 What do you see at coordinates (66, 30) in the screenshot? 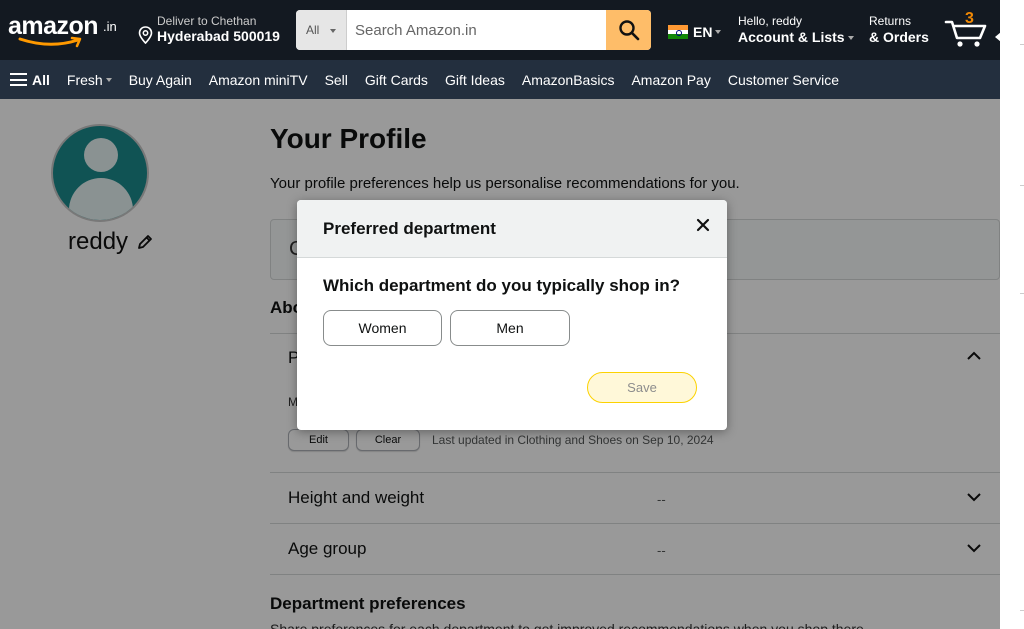
I see `amazon-logo: amazon .in` at bounding box center [66, 30].